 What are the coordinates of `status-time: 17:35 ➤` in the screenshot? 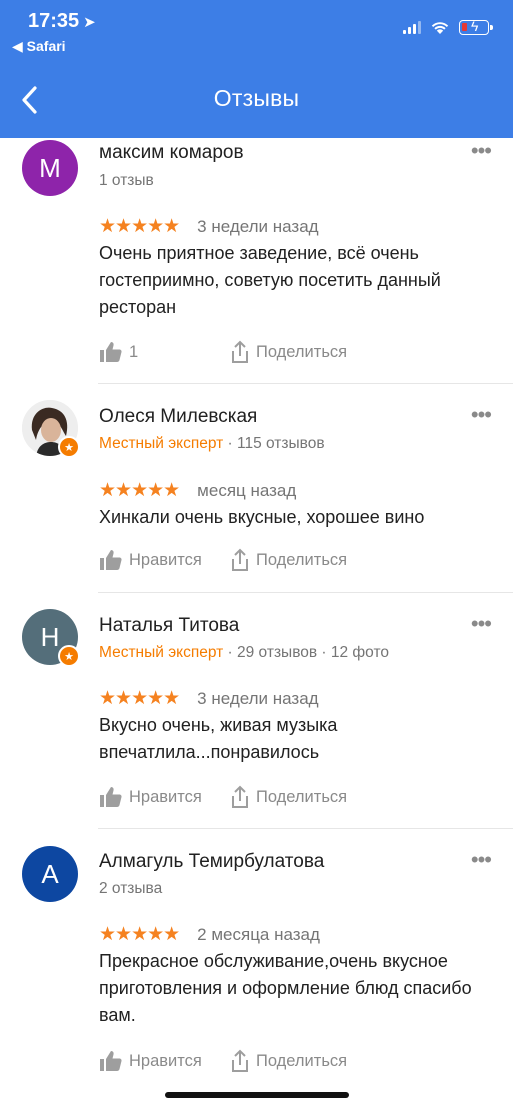 It's located at (62, 21).